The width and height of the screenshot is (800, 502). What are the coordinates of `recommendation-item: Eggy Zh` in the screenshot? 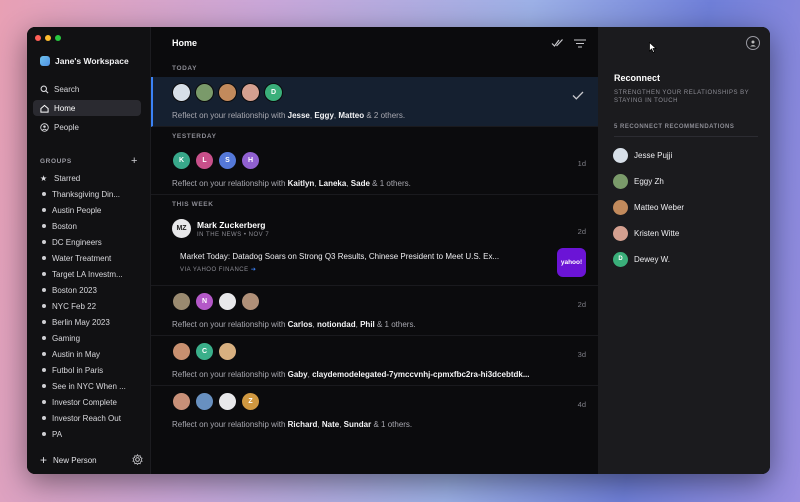 It's located at (688, 181).